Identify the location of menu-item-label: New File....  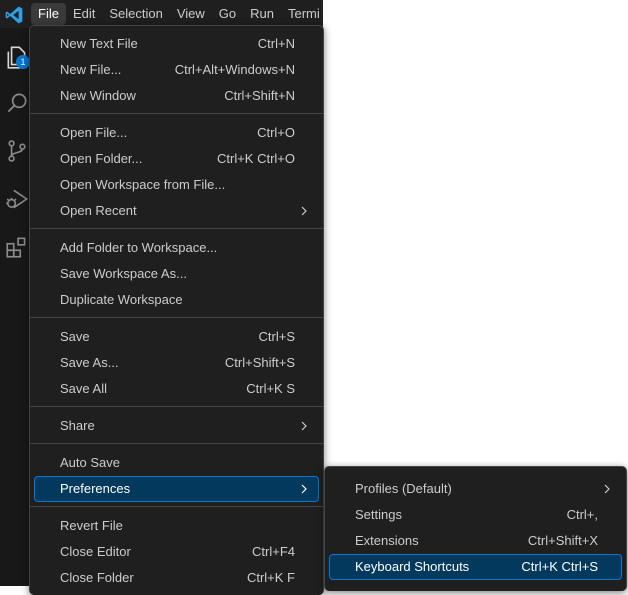
(91, 69).